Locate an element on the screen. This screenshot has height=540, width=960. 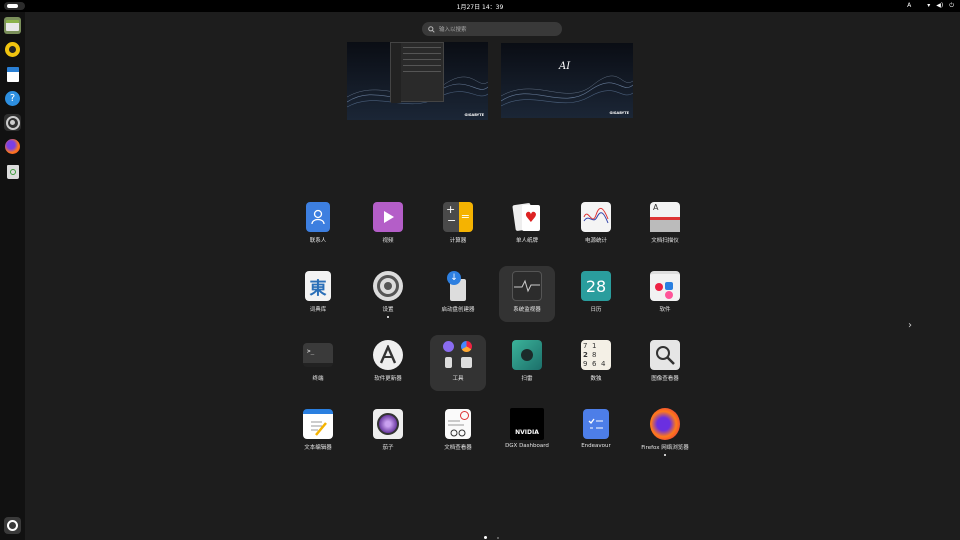
search-placeholder: 输入以搜索 is located at coordinates (453, 30).